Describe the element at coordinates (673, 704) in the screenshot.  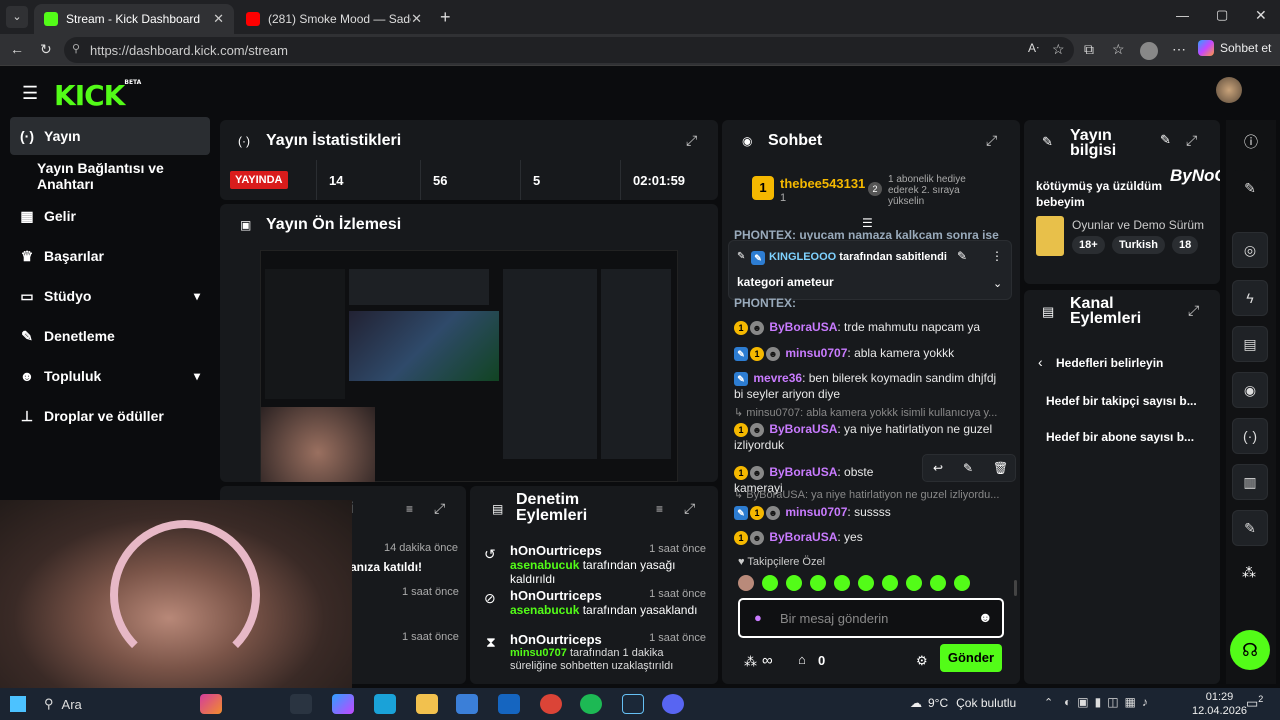
I see `discord-icon` at that location.